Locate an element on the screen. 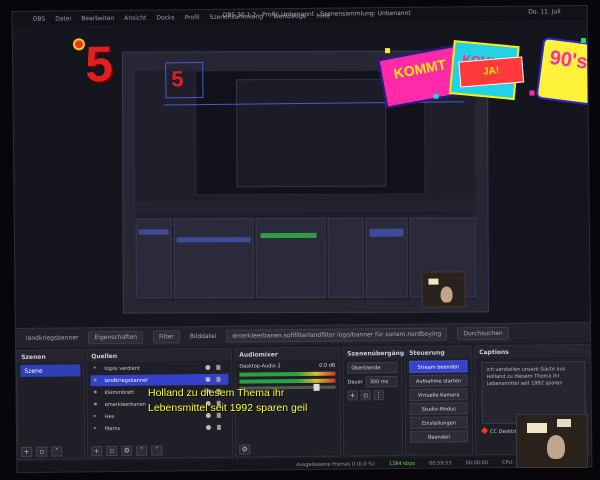 This screenshot has height=480, width=600. countdown-number-nested: 5 is located at coordinates (177, 79).